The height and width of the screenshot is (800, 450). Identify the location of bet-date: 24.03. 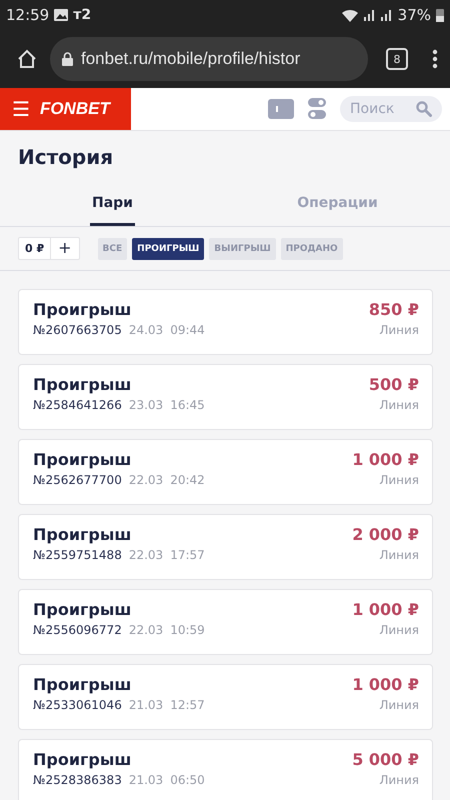
(146, 330).